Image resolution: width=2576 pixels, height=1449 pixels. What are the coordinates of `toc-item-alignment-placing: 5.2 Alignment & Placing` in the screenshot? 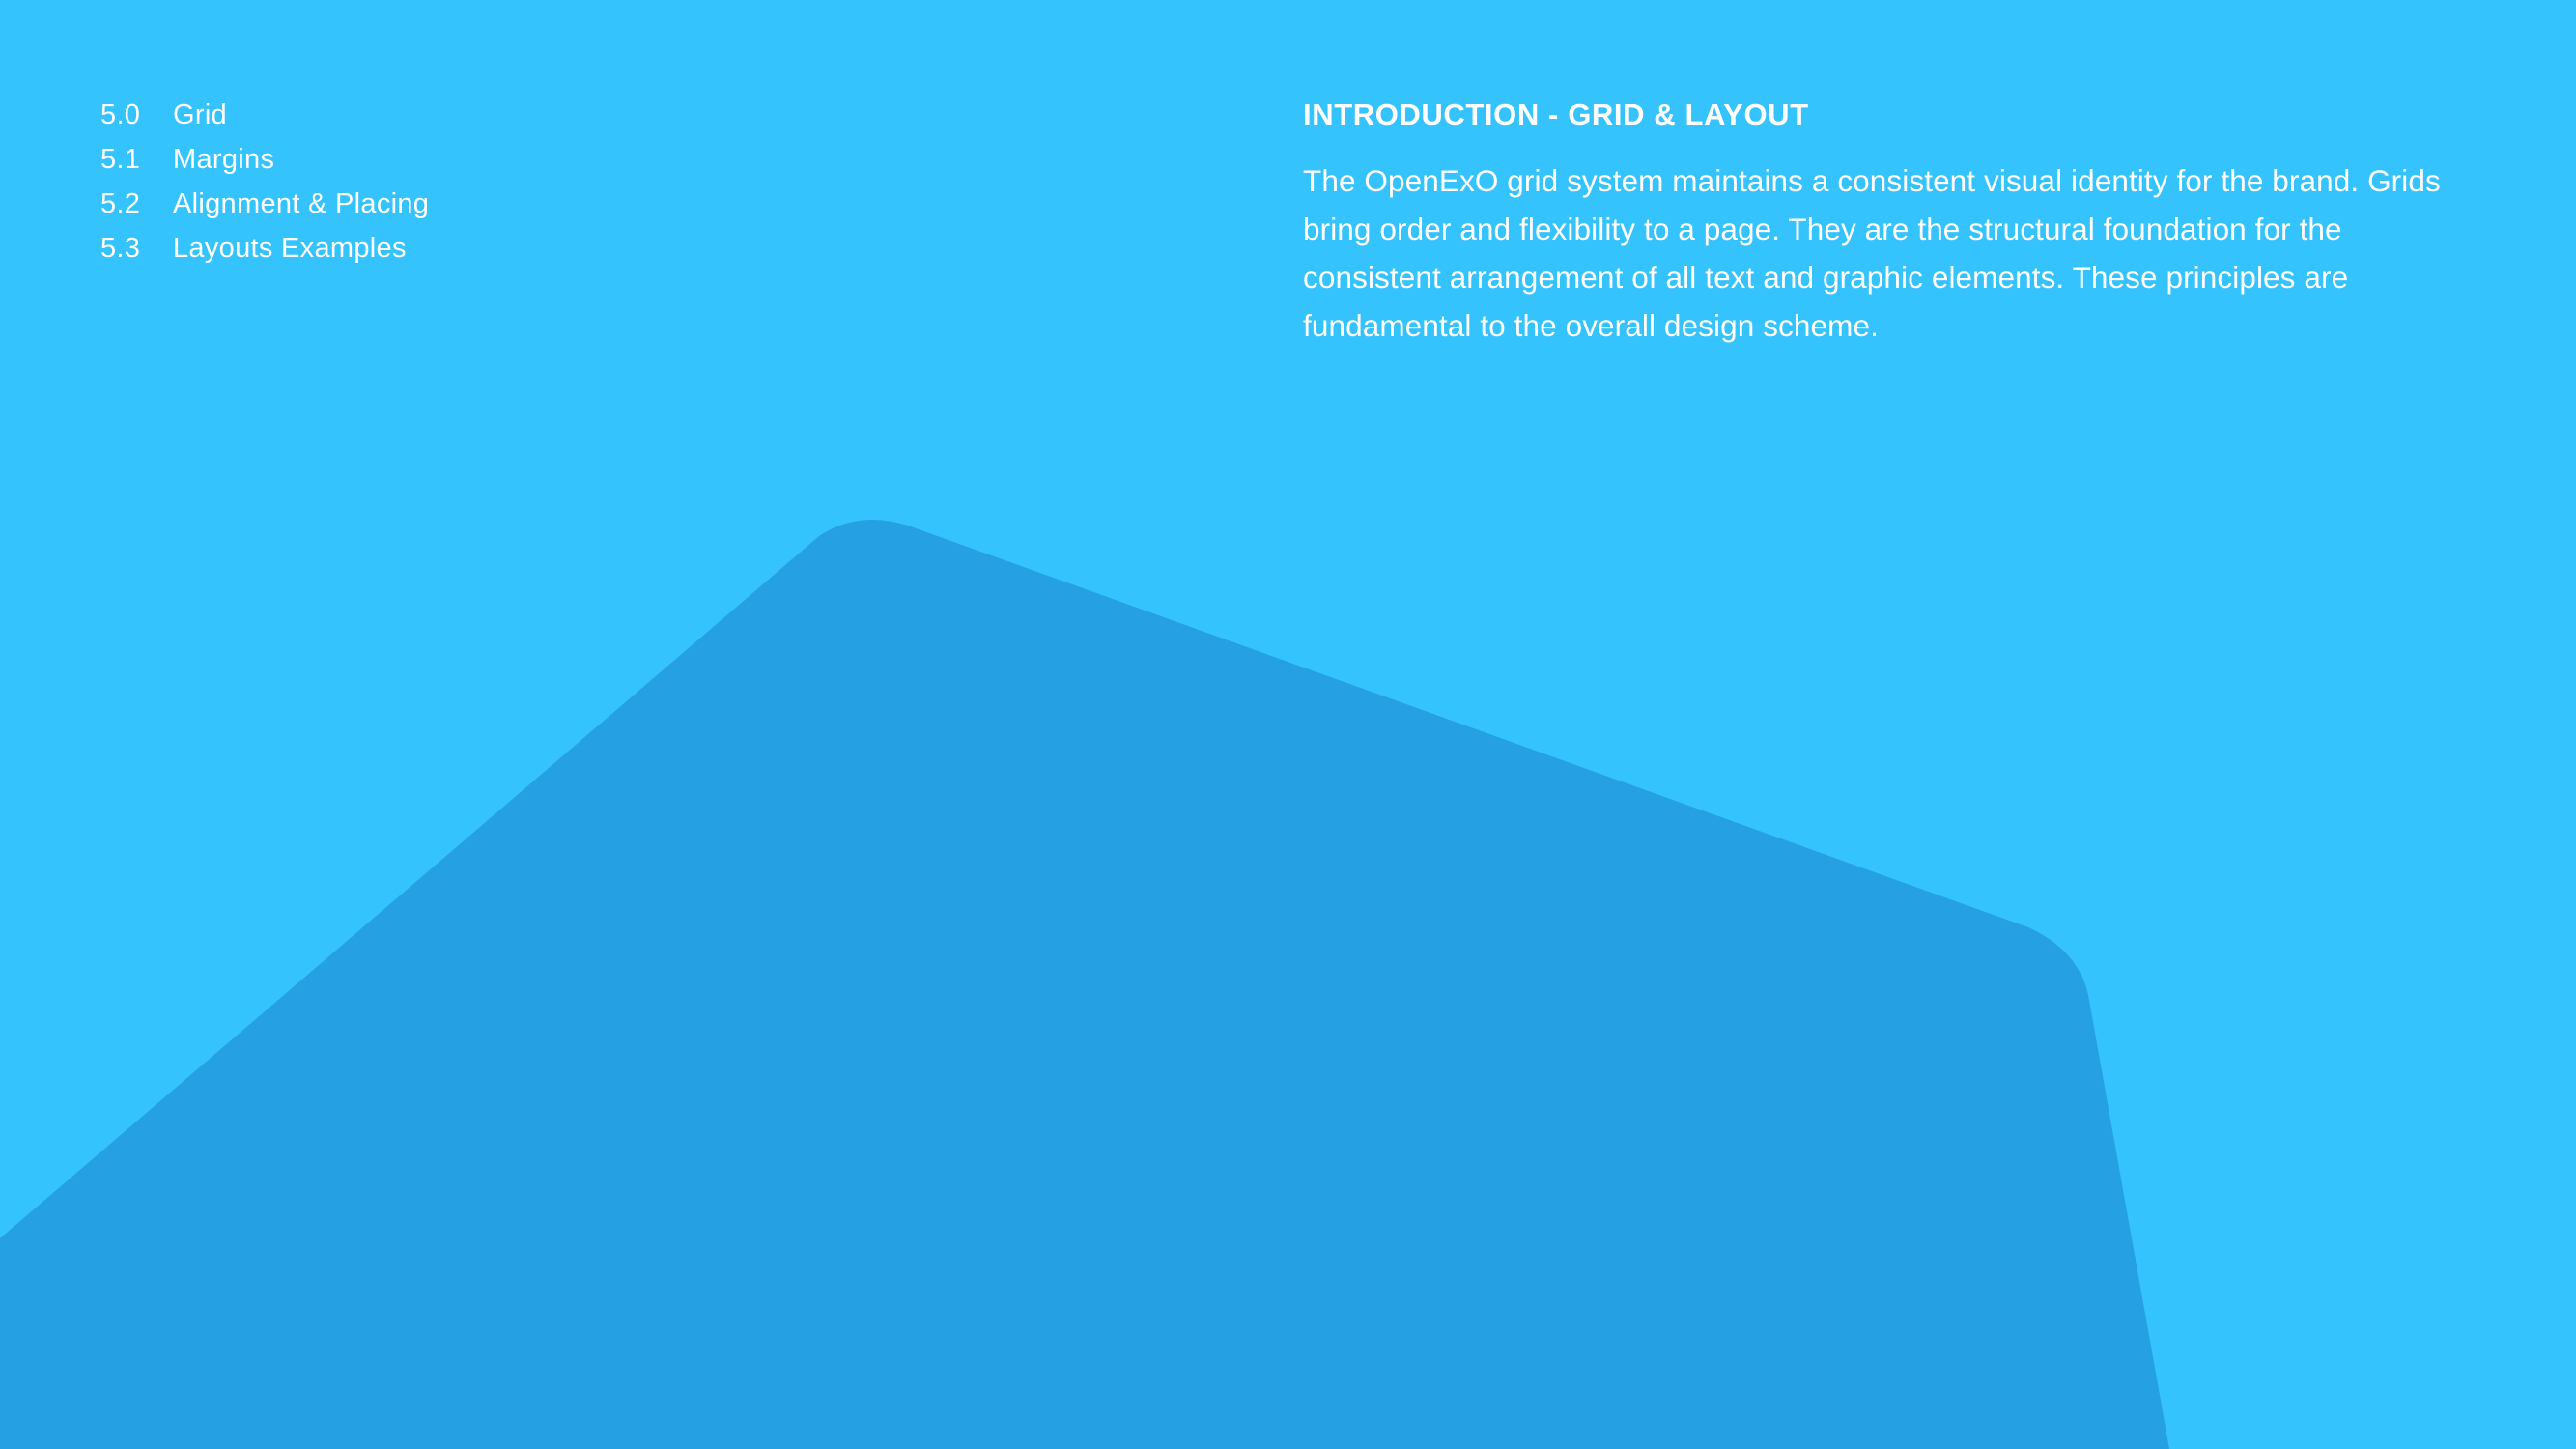 It's located at (264, 204).